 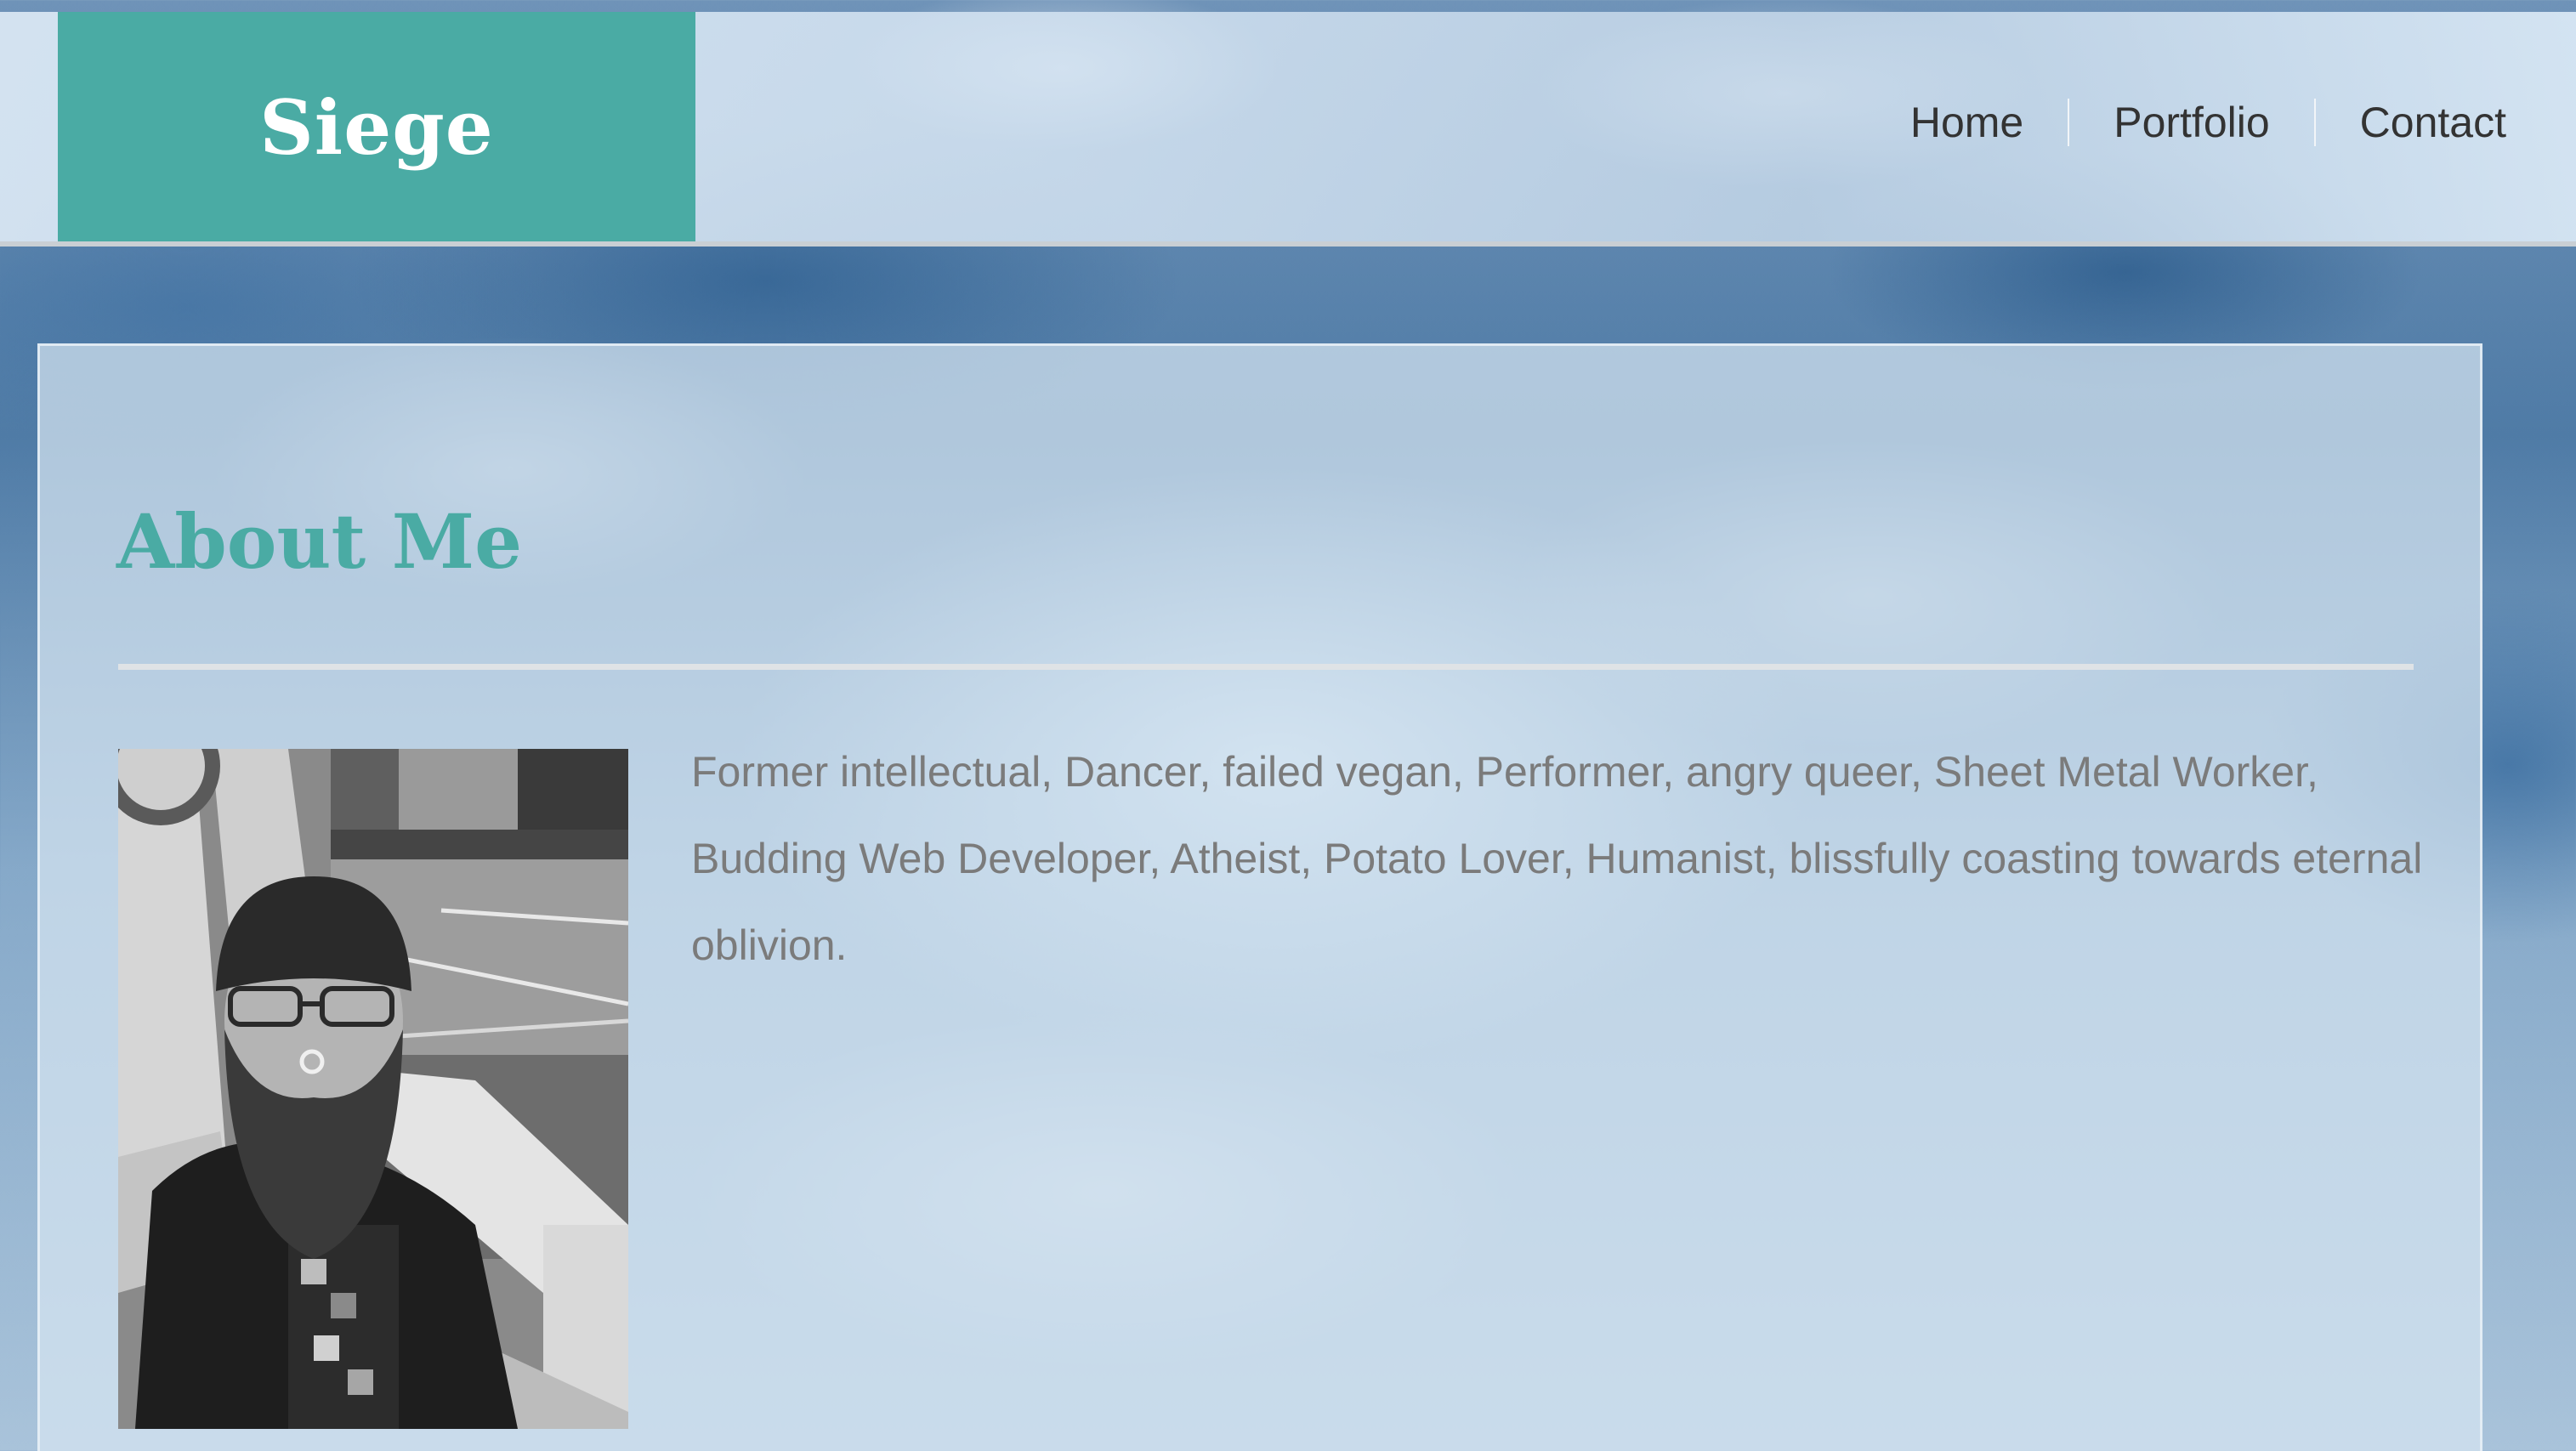 What do you see at coordinates (373, 1089) in the screenshot?
I see `profile-photo` at bounding box center [373, 1089].